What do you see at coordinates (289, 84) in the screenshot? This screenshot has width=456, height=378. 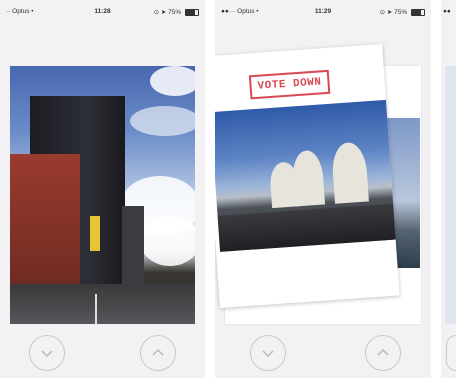 I see `vote-down-stamp: VOTE DOWN` at bounding box center [289, 84].